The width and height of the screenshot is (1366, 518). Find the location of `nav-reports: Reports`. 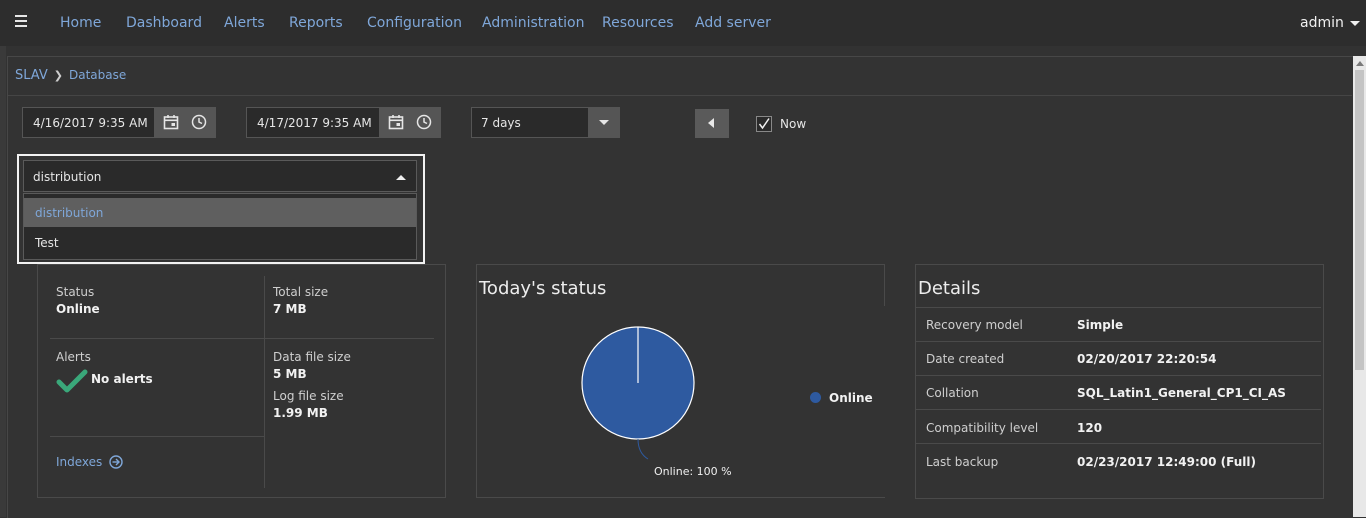

nav-reports: Reports is located at coordinates (316, 23).